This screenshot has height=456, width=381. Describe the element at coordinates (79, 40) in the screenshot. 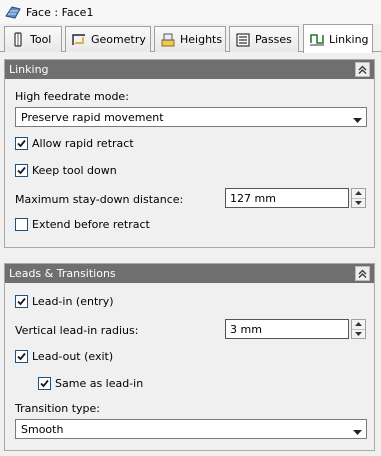

I see `geometry-icon` at that location.